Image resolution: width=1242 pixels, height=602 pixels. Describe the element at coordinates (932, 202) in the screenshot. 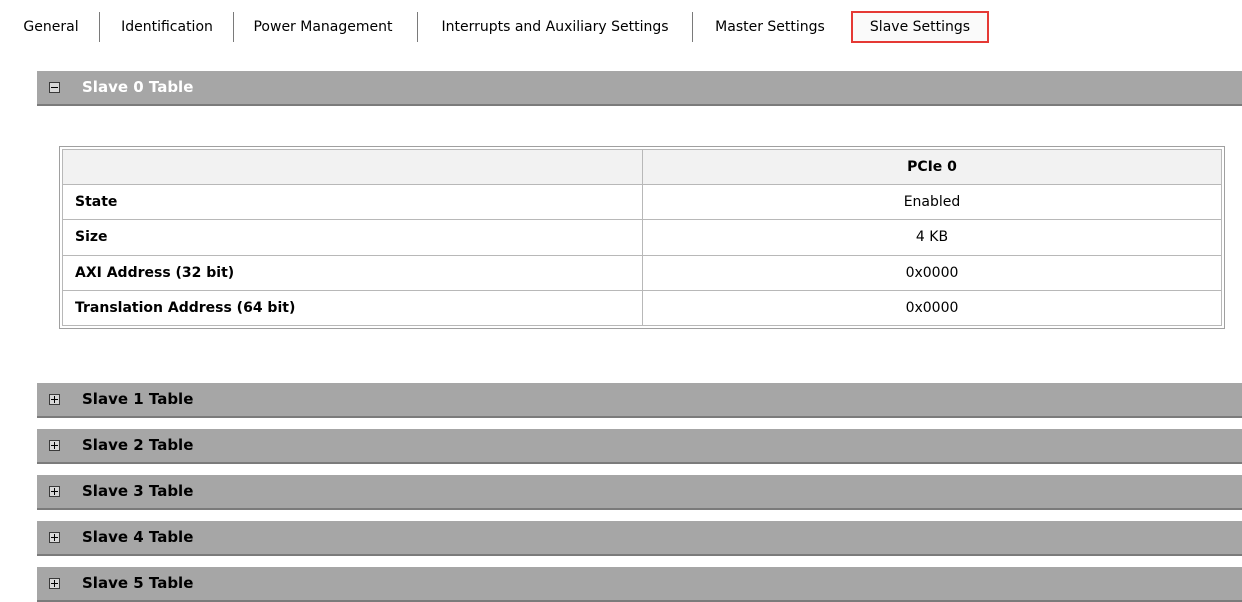

I see `state-value: Enabled` at that location.